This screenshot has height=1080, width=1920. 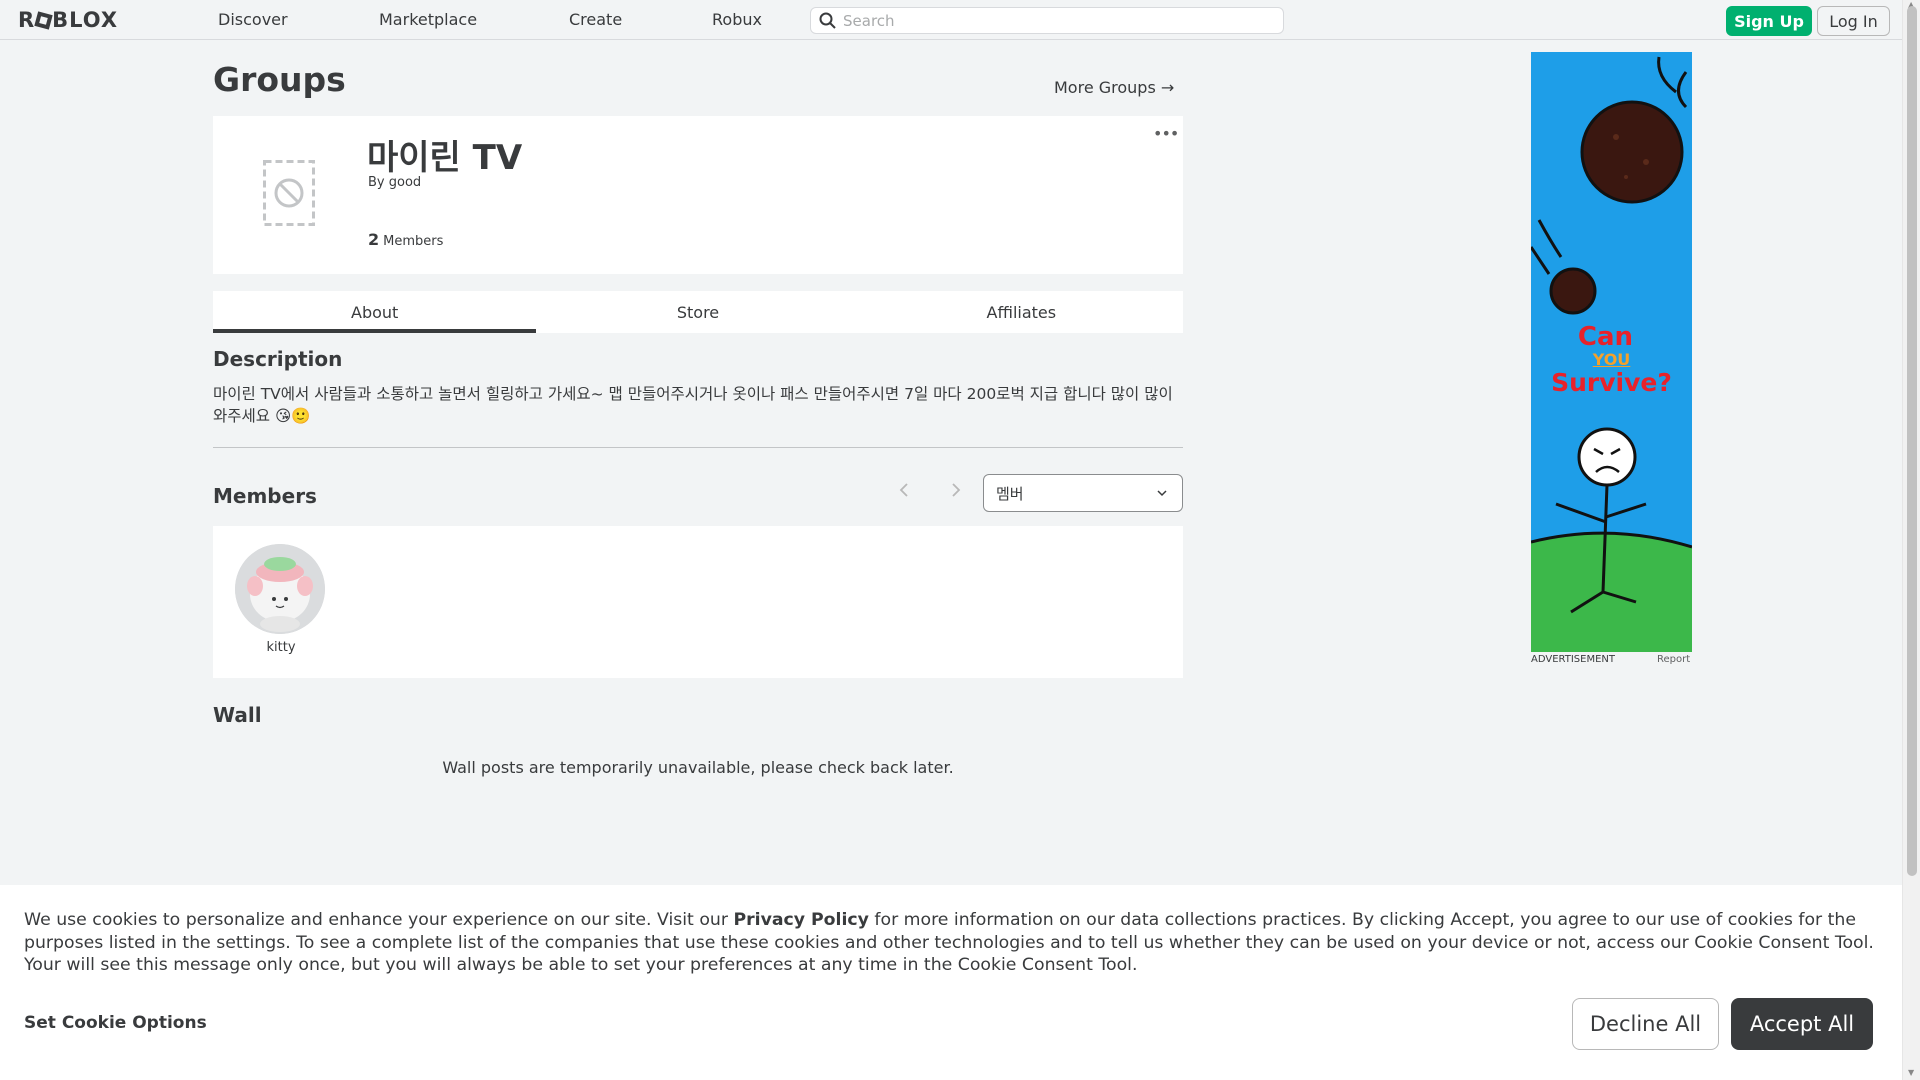 I want to click on nav-create: Create, so click(x=595, y=19).